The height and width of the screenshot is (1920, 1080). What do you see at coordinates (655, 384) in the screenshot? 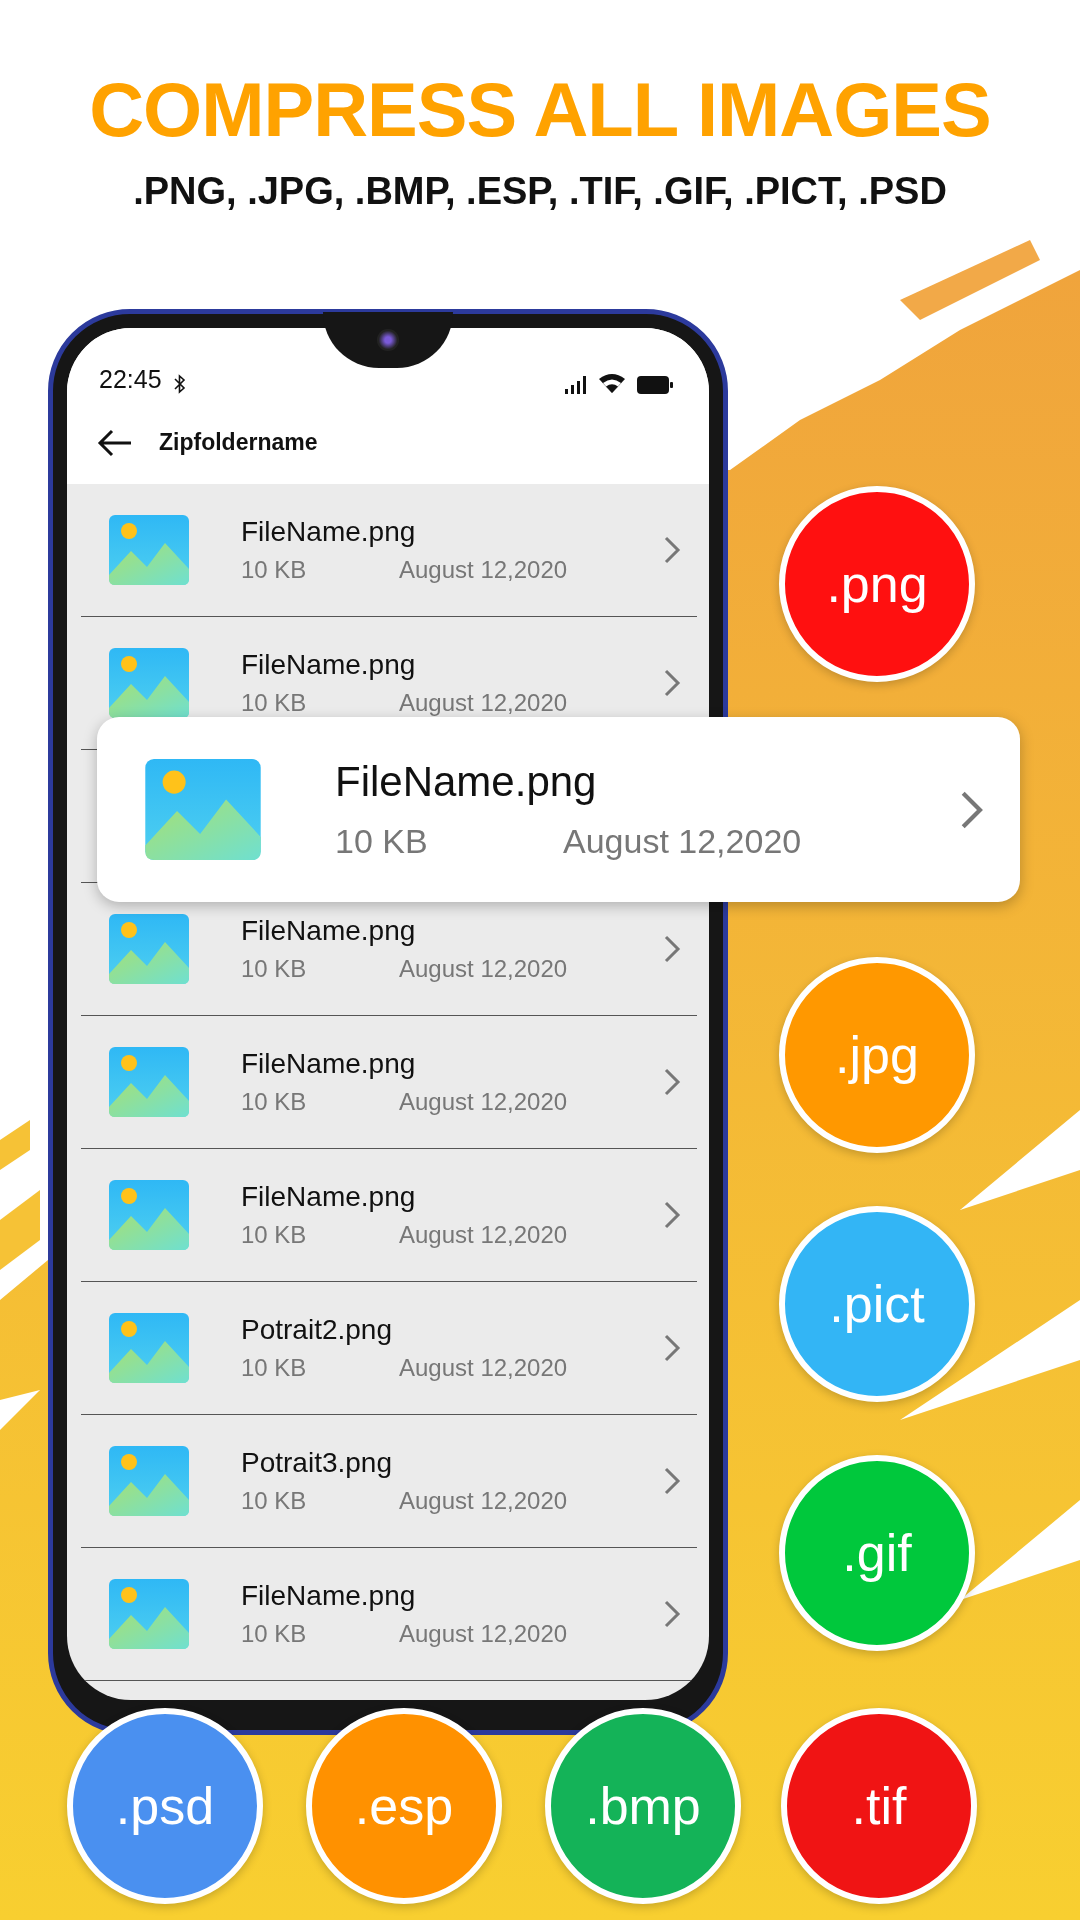
I see `battery-icon` at bounding box center [655, 384].